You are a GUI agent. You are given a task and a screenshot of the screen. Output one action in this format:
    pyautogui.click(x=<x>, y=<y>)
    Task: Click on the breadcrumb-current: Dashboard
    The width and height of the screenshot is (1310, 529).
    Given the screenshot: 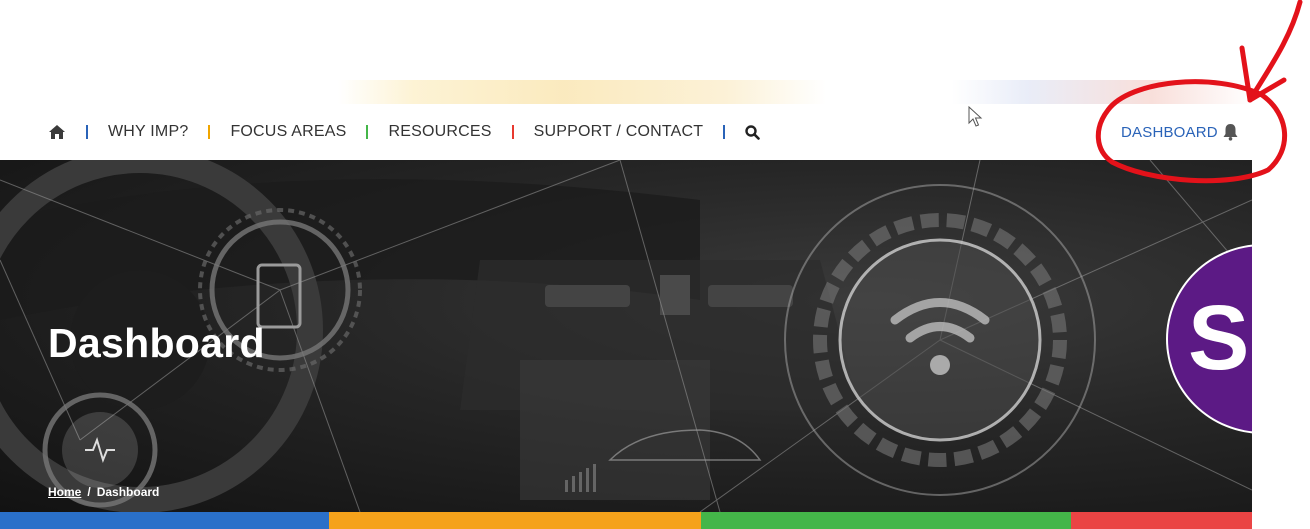 What is the action you would take?
    pyautogui.click(x=128, y=492)
    